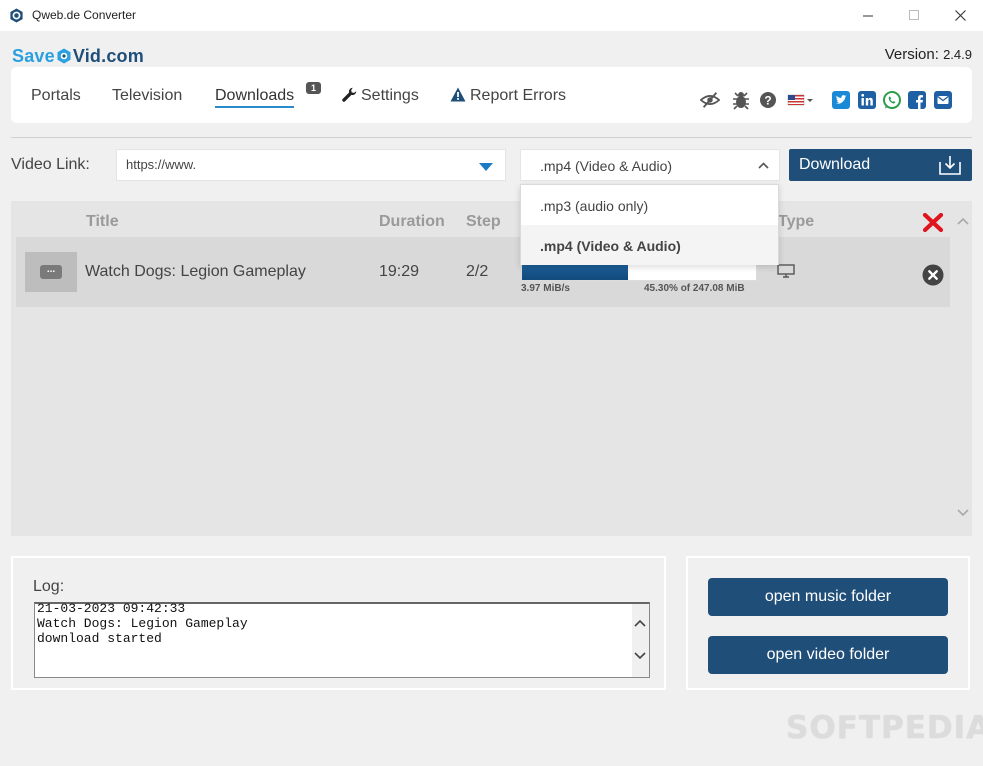 The image size is (983, 766). What do you see at coordinates (957, 54) in the screenshot?
I see `version-number: 2.4.9` at bounding box center [957, 54].